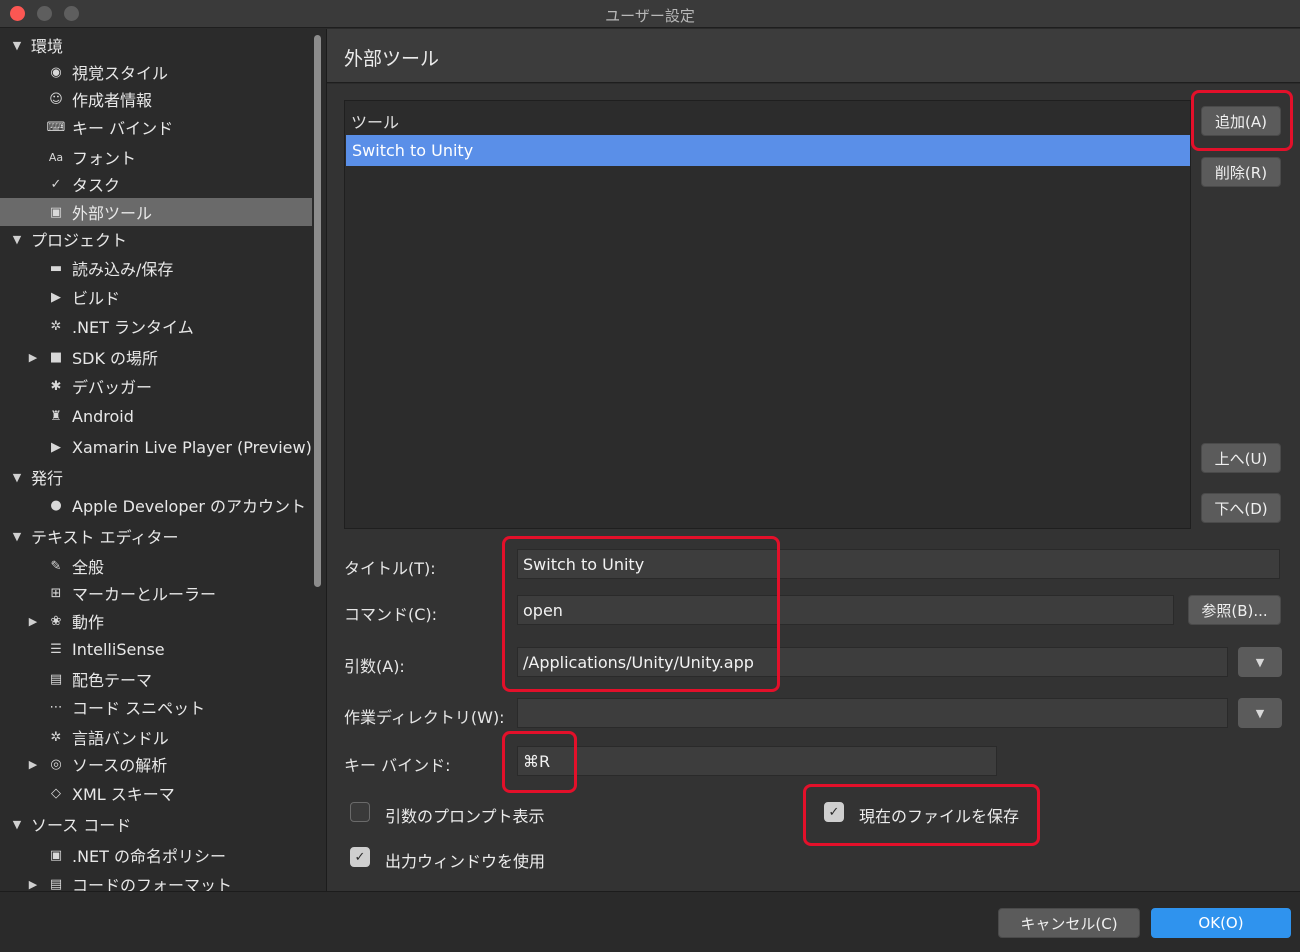 The height and width of the screenshot is (952, 1300). What do you see at coordinates (56, 99) in the screenshot?
I see `smiley-icon: ☺` at bounding box center [56, 99].